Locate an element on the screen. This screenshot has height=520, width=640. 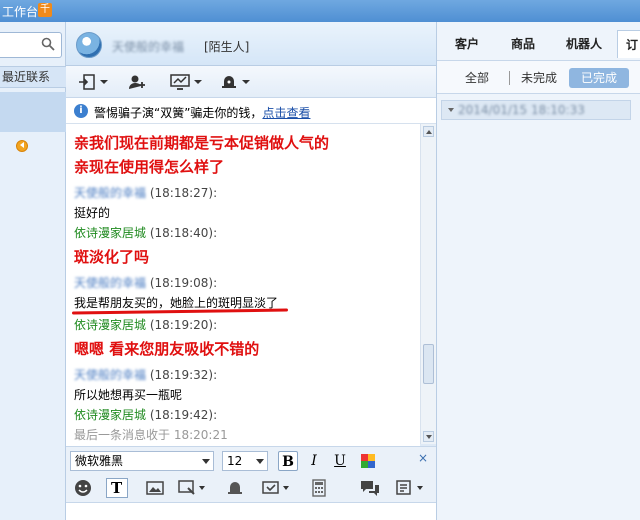
message-highlight: 斑淡化了吗 is located at coordinates (112, 257).